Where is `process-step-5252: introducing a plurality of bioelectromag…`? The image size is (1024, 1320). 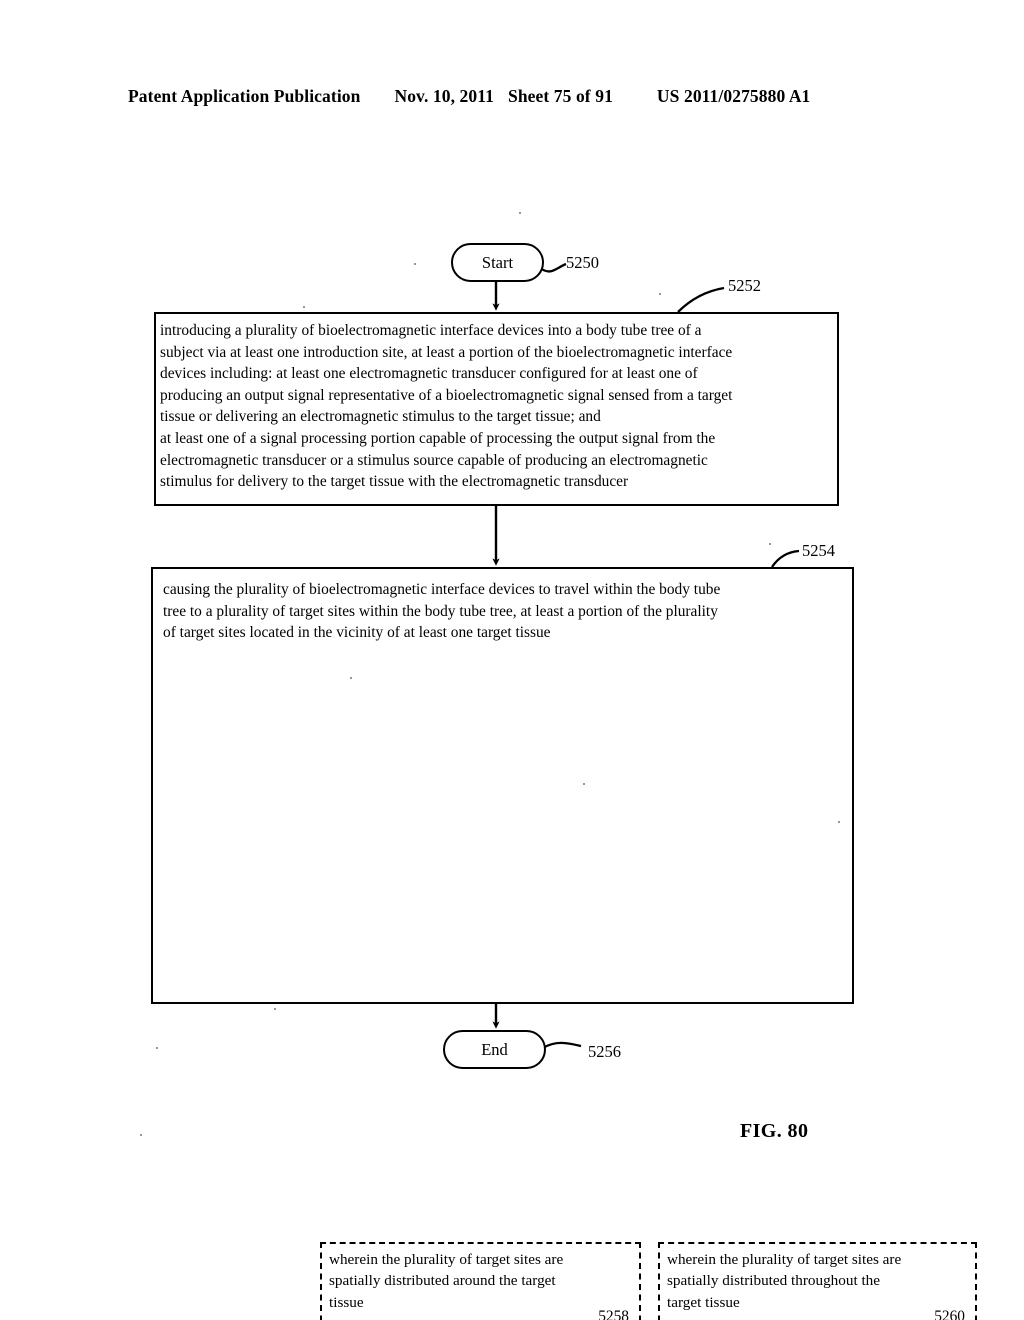 process-step-5252: introducing a plurality of bioelectromag… is located at coordinates (496, 409).